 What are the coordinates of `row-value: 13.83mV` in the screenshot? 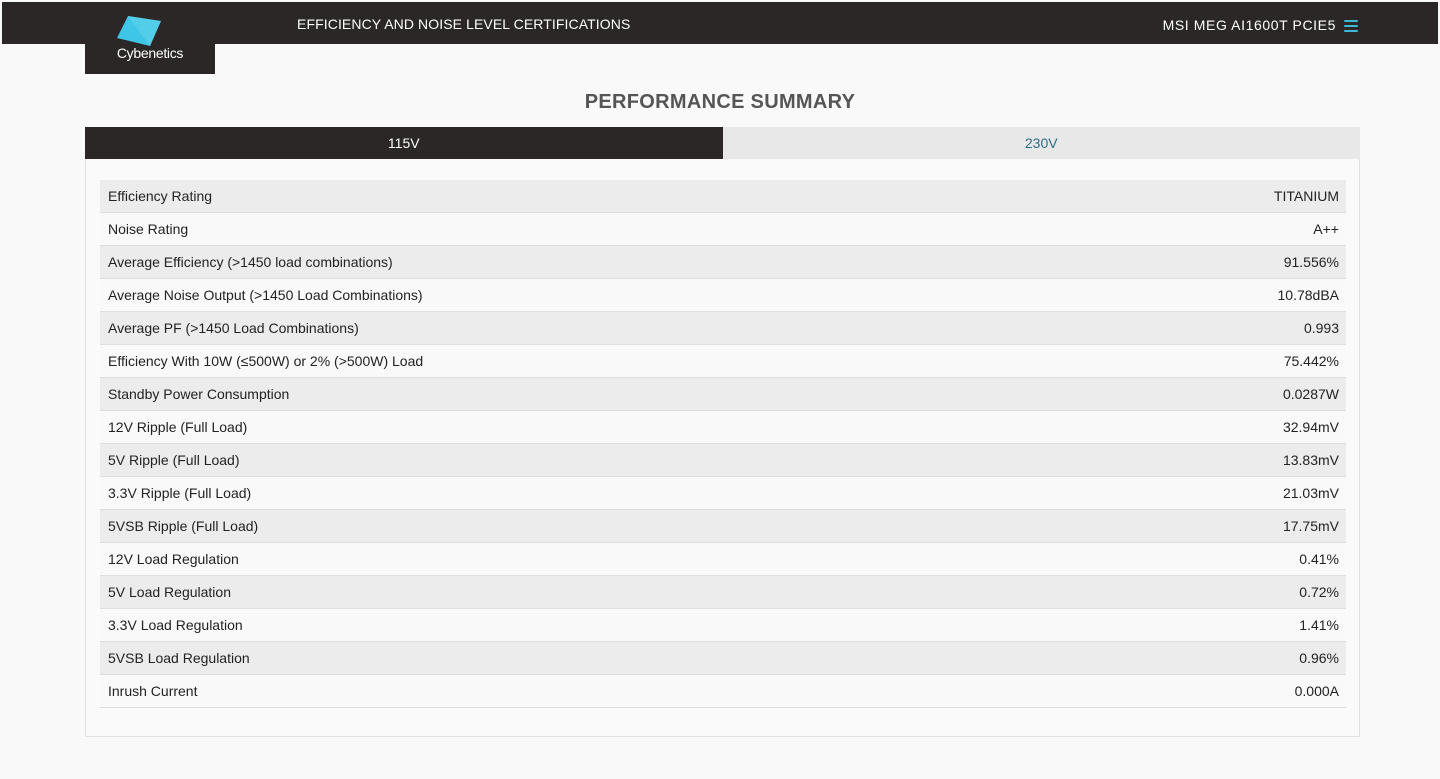 It's located at (1310, 460).